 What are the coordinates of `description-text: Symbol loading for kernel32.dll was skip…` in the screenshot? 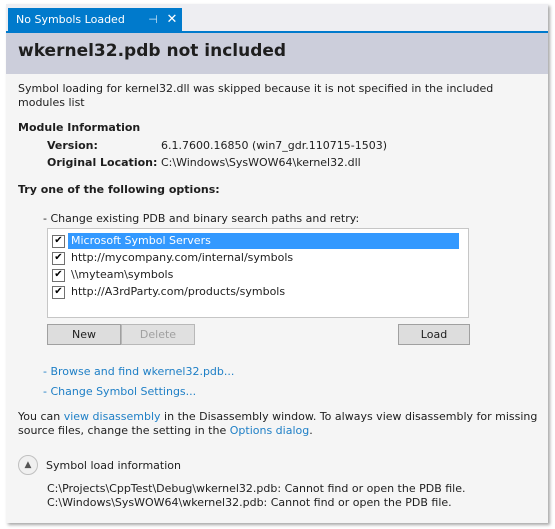 It's located at (256, 95).